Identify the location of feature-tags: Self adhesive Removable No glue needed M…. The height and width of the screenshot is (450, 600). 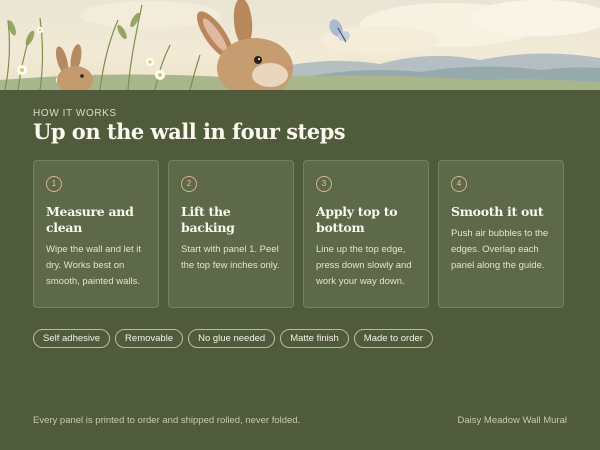
(233, 338).